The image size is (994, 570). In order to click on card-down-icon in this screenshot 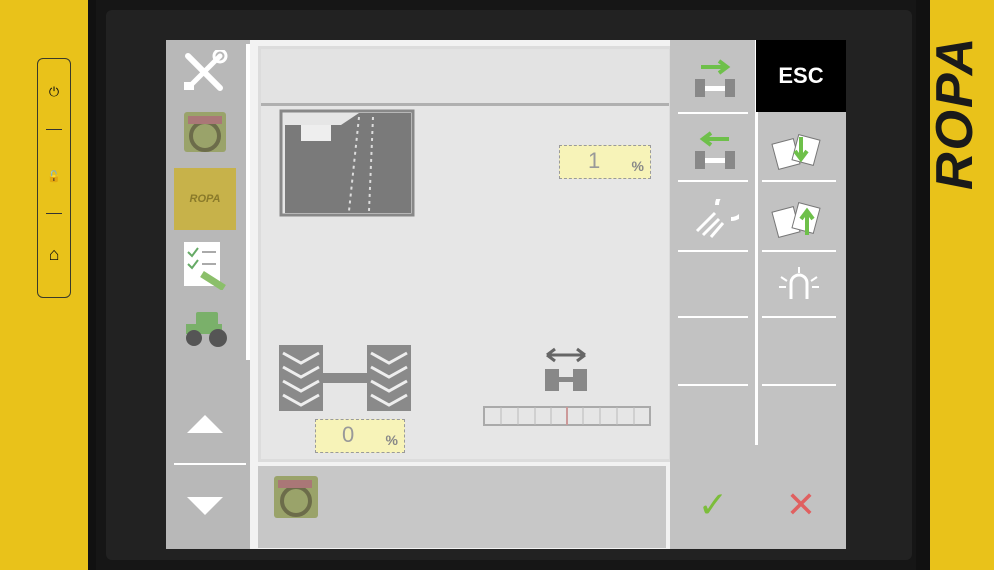, I will do `click(796, 152)`.